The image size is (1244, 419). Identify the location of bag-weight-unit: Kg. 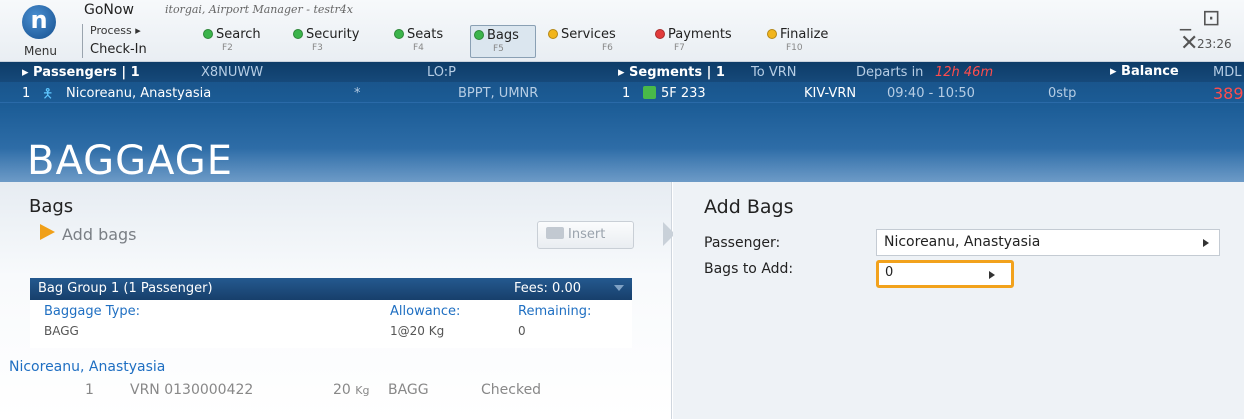
(362, 390).